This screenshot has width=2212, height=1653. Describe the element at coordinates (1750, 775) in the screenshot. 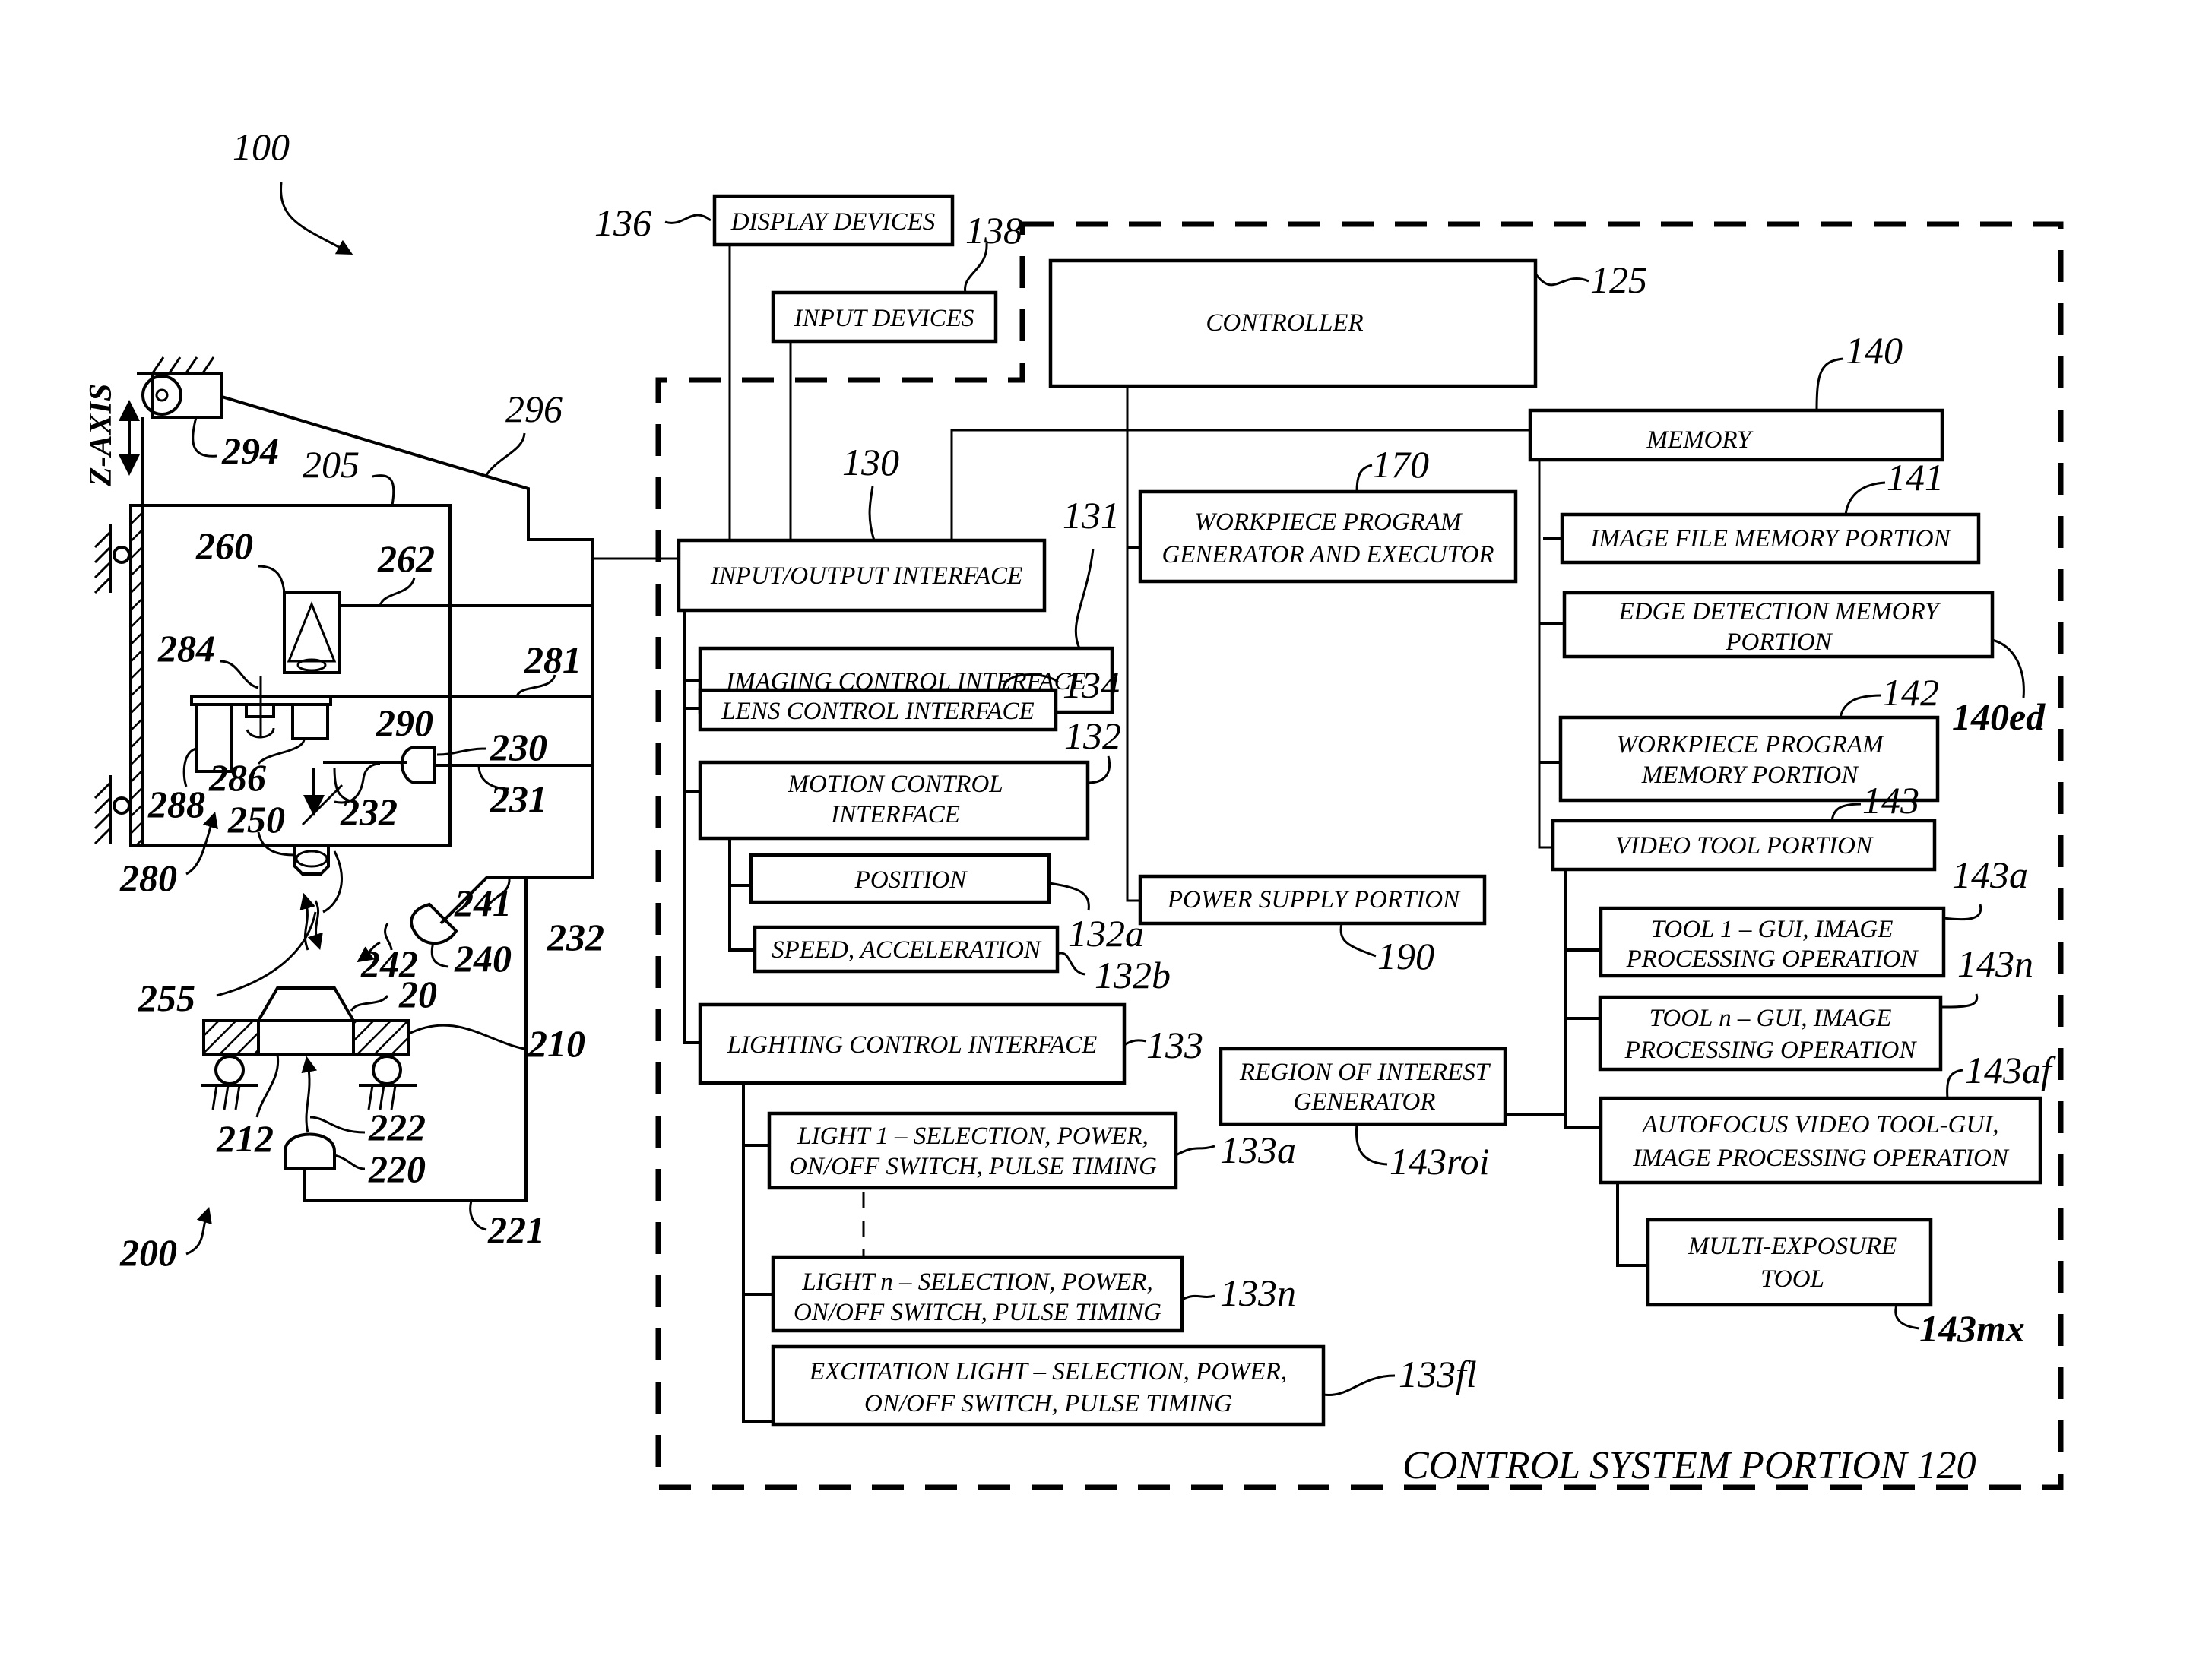

I see `wpm-line2: MEMORY PORTION` at that location.